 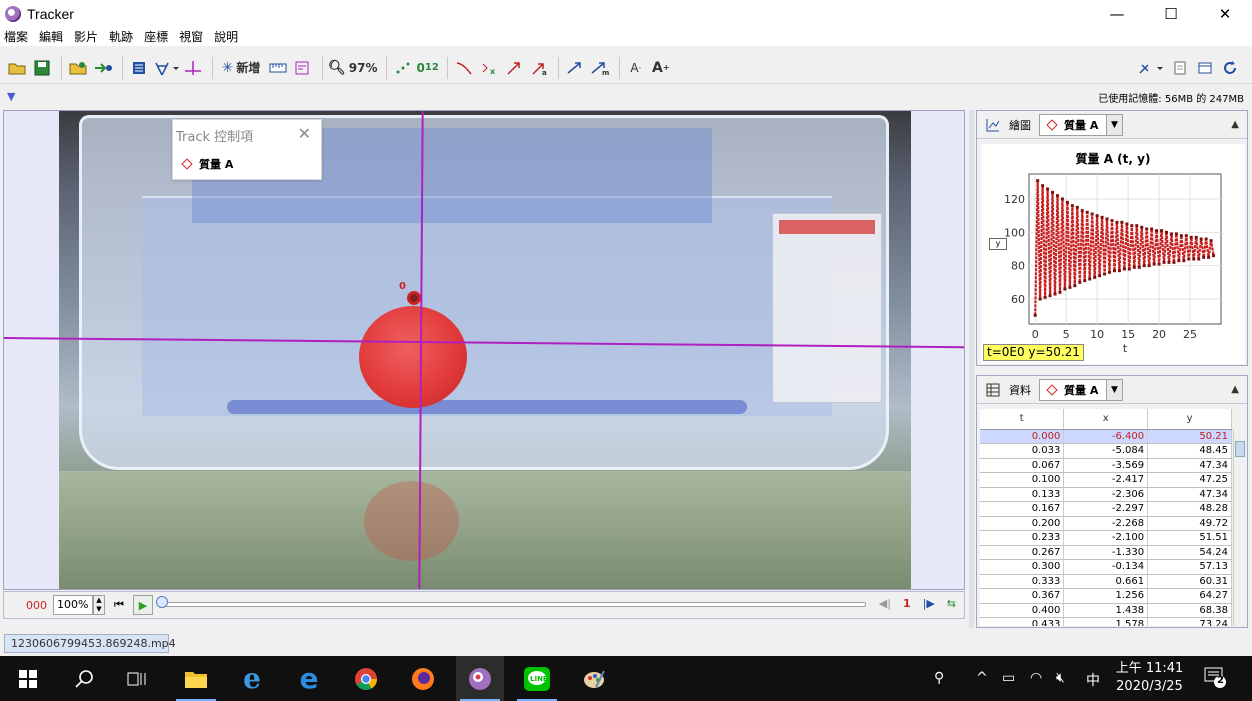 I want to click on column-header-t: t, so click(x=1022, y=419).